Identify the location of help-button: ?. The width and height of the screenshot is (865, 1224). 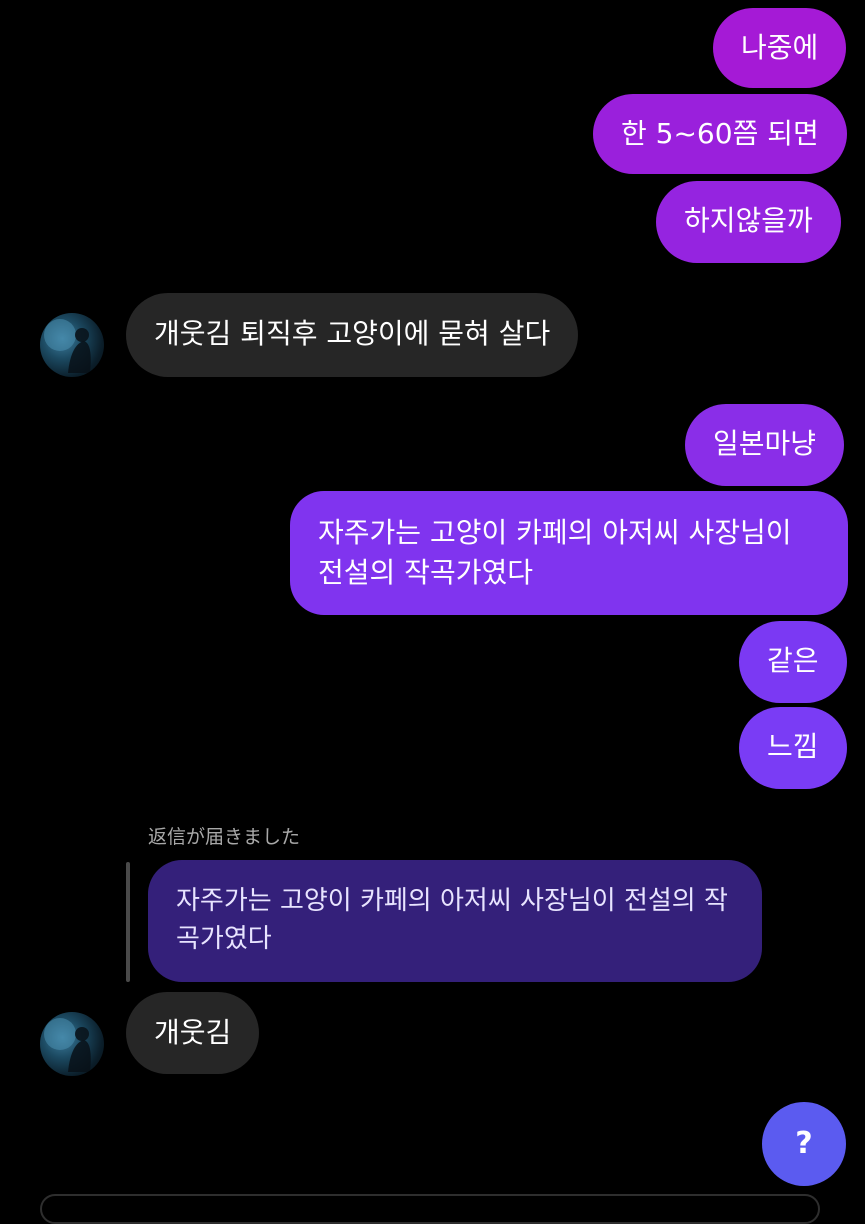
(804, 1144).